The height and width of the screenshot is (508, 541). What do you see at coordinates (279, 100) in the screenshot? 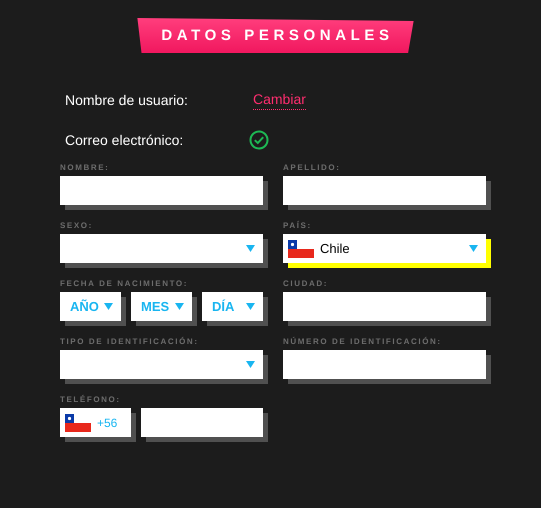
I see `change-link: Cambiar` at bounding box center [279, 100].